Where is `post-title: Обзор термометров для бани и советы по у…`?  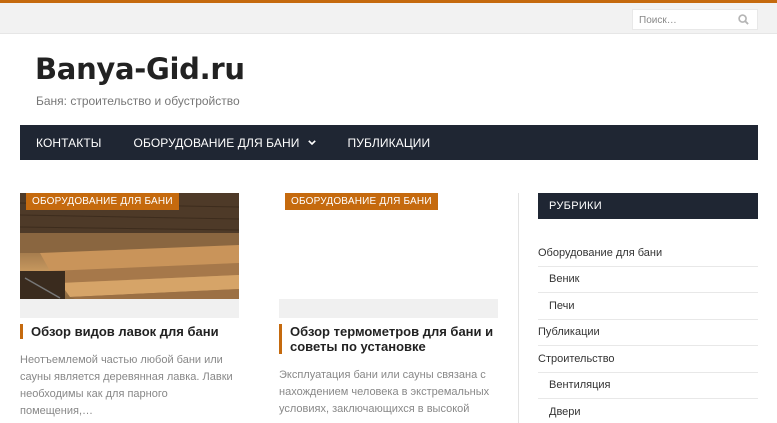 post-title: Обзор термометров для бани и советы по у… is located at coordinates (388, 339).